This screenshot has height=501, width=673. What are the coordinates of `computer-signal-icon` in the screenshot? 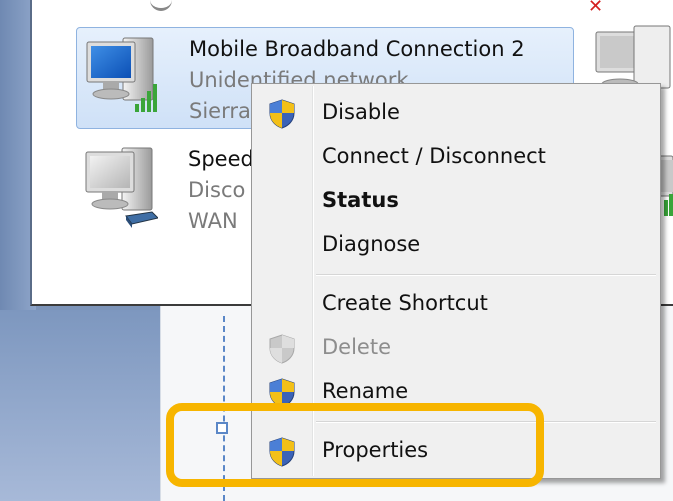 It's located at (121, 74).